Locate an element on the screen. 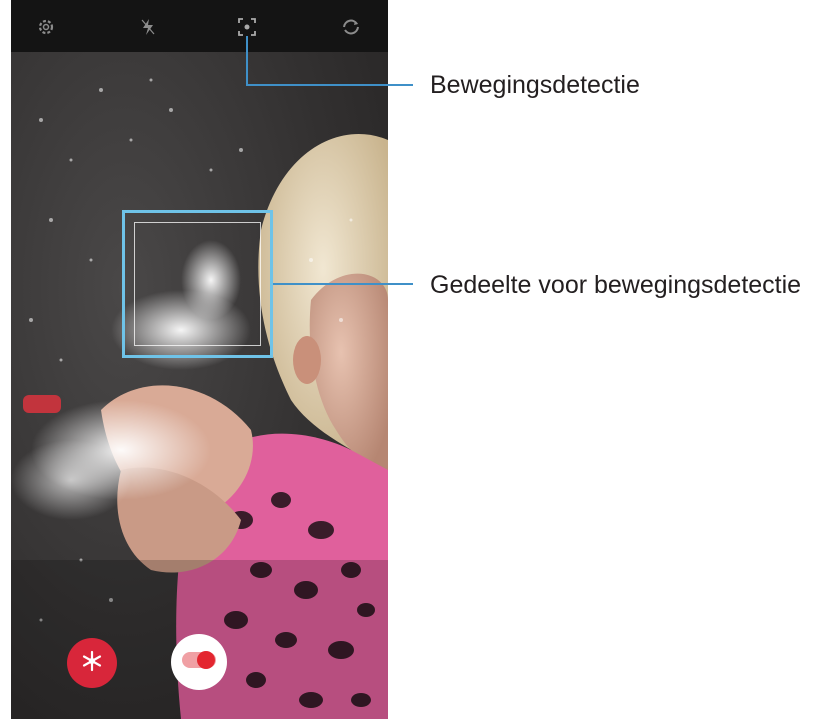 The height and width of the screenshot is (719, 823). callout-line-motion-detection-horizontal is located at coordinates (329, 85).